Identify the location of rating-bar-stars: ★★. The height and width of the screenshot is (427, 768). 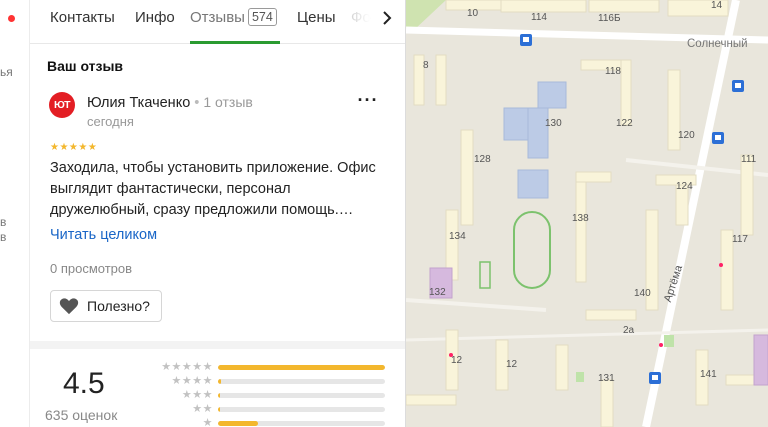
(202, 409).